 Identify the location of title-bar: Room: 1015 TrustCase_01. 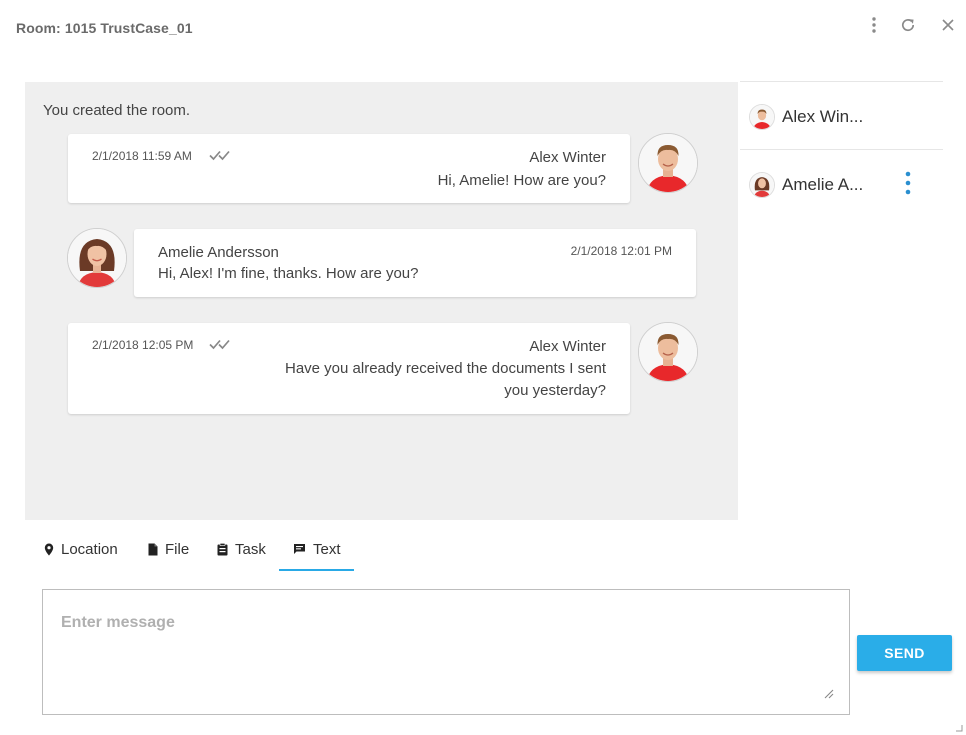
(483, 31).